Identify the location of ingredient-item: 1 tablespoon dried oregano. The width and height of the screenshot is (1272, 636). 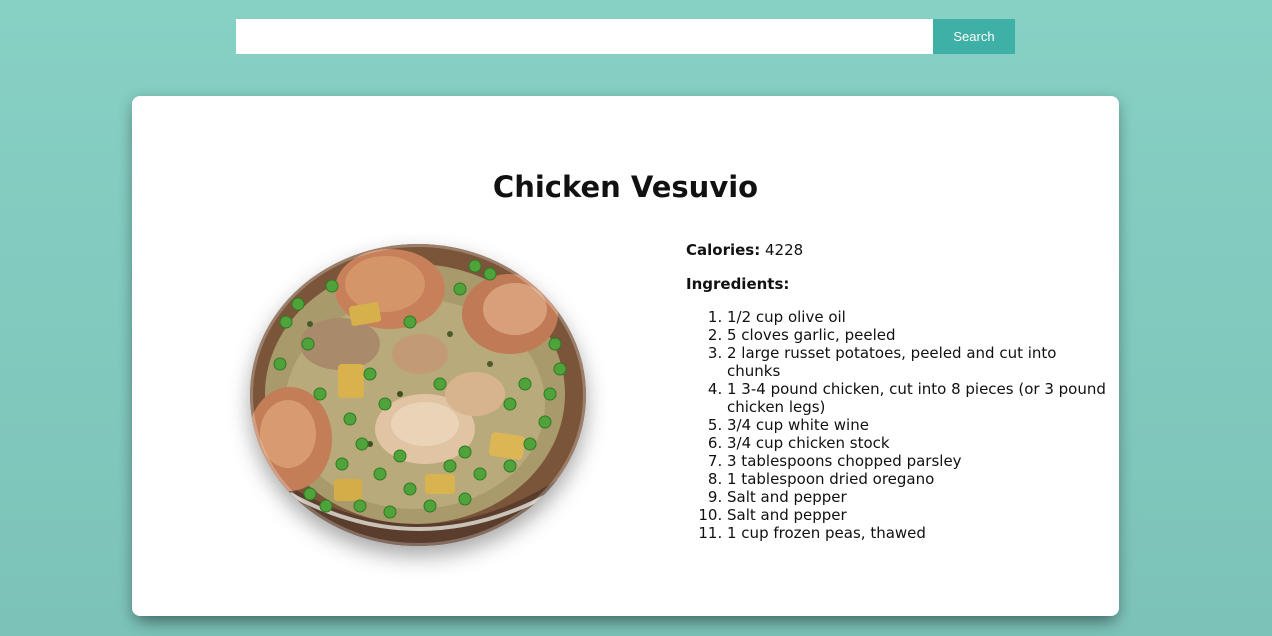
(916, 479).